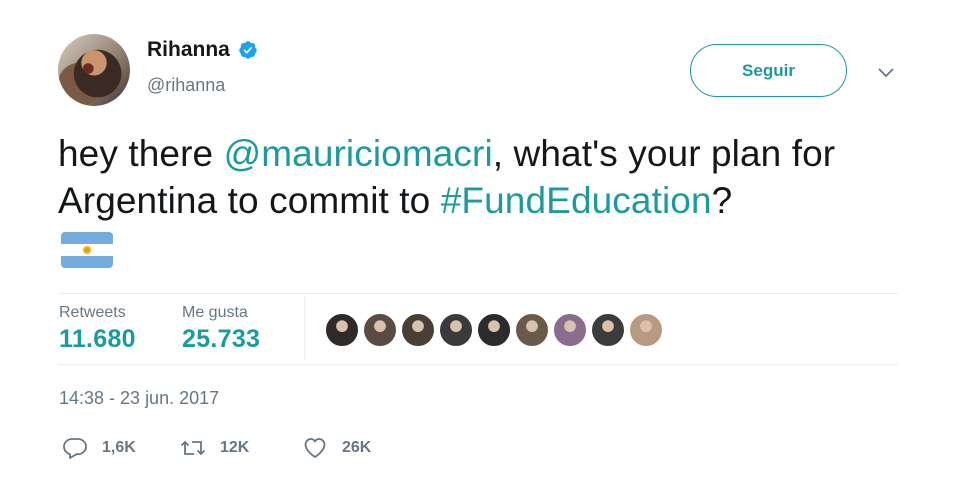 The image size is (958, 481). Describe the element at coordinates (97, 339) in the screenshot. I see `retweets-count: 11.680` at that location.